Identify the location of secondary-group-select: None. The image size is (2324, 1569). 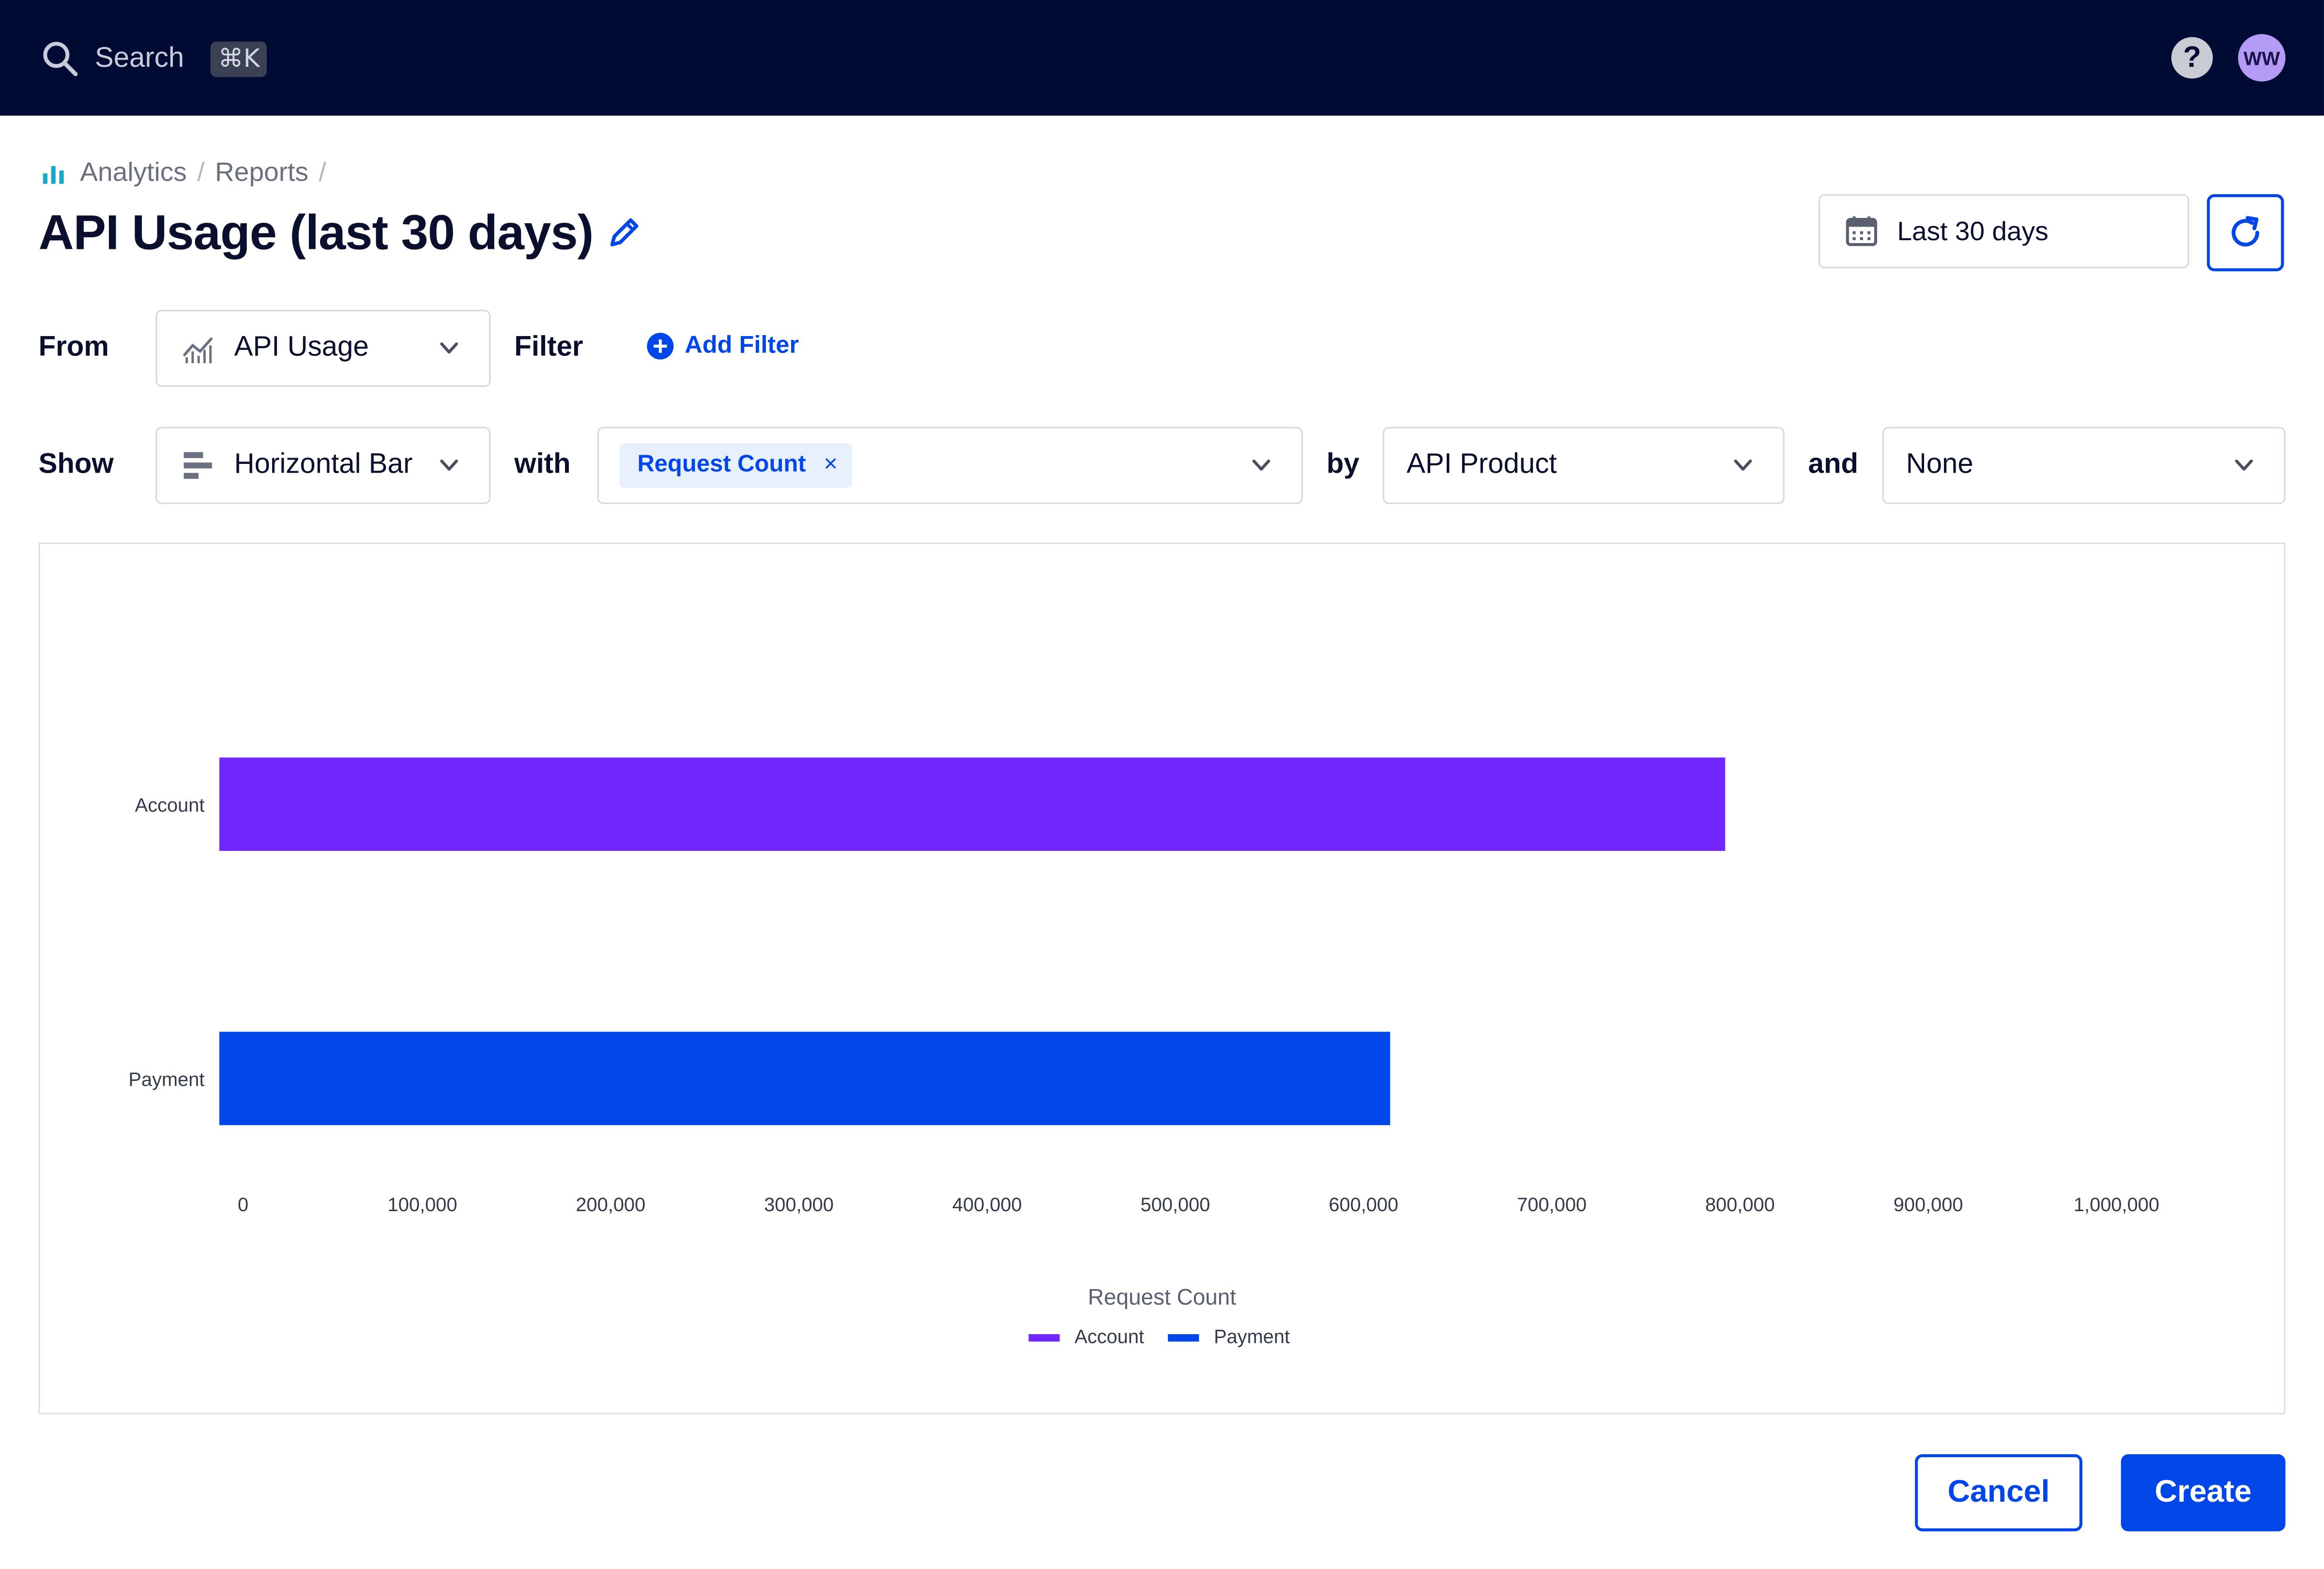
(2084, 465).